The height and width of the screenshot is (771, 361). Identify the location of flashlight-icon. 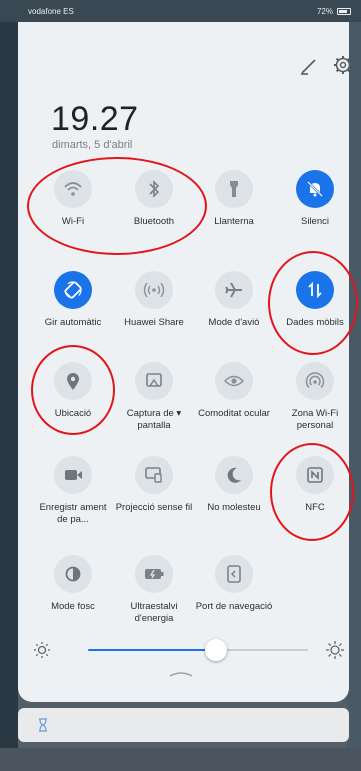
(234, 189).